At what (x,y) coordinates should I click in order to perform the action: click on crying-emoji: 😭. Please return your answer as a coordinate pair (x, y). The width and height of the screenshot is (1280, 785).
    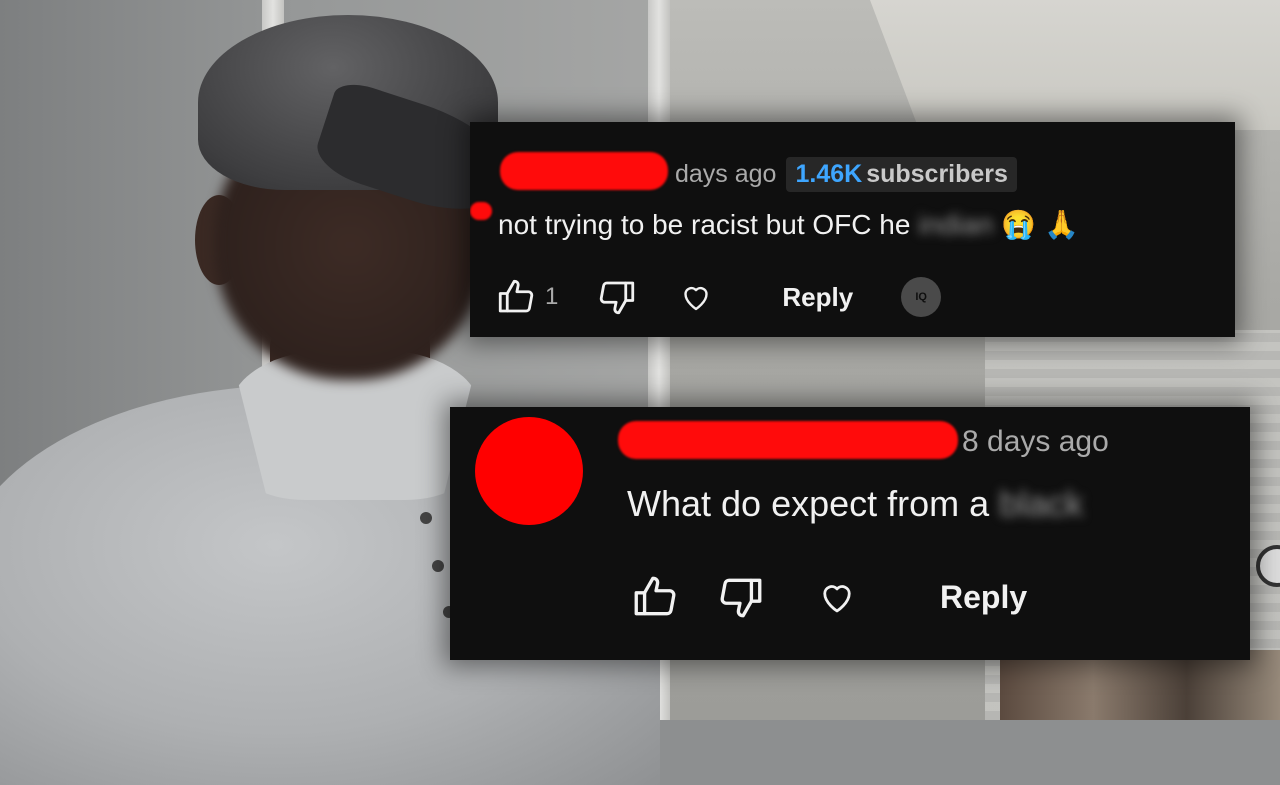
    Looking at the image, I should click on (1019, 224).